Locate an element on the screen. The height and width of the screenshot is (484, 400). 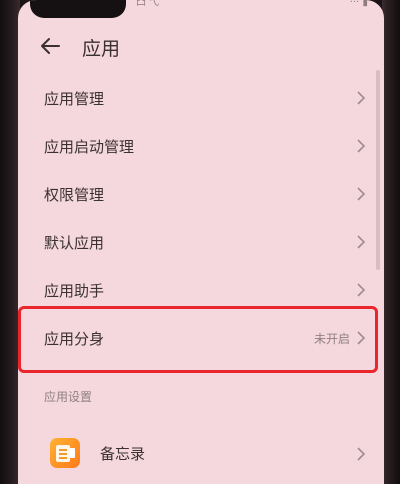
menu-item-app-management: 应用管理 is located at coordinates (201, 98).